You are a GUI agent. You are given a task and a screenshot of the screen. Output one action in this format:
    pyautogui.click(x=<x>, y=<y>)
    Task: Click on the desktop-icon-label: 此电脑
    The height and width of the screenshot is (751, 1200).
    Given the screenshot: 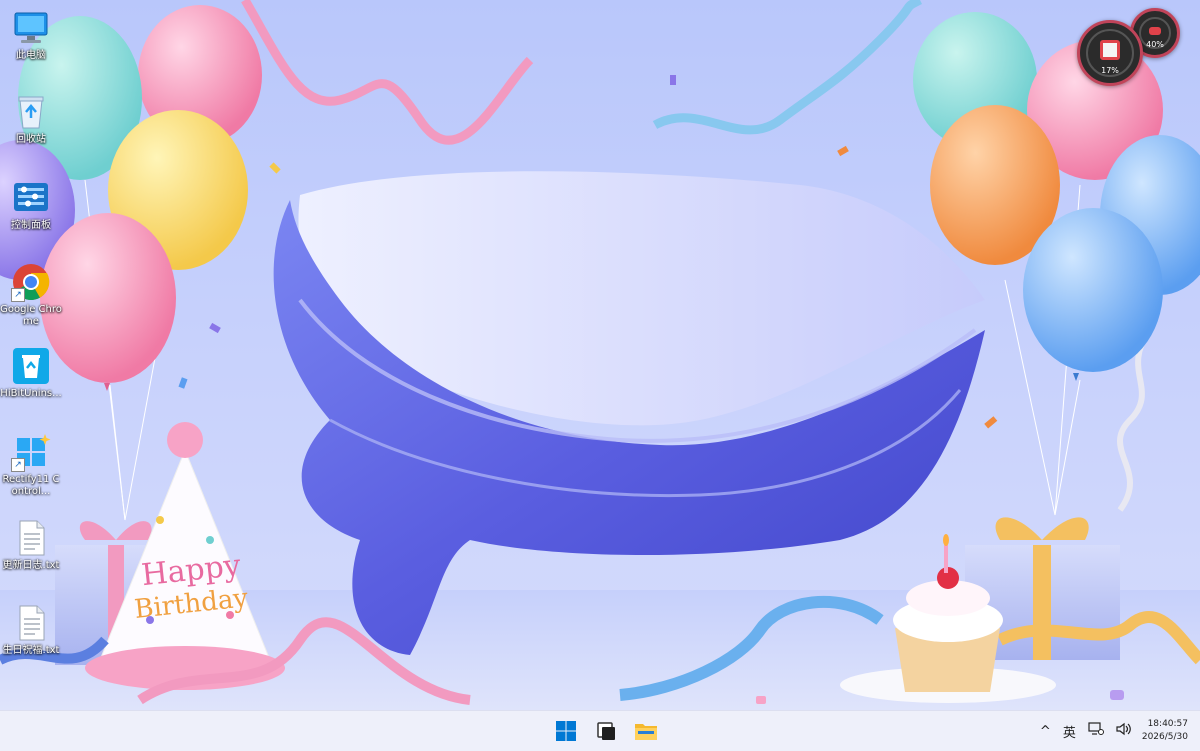 What is the action you would take?
    pyautogui.click(x=31, y=55)
    